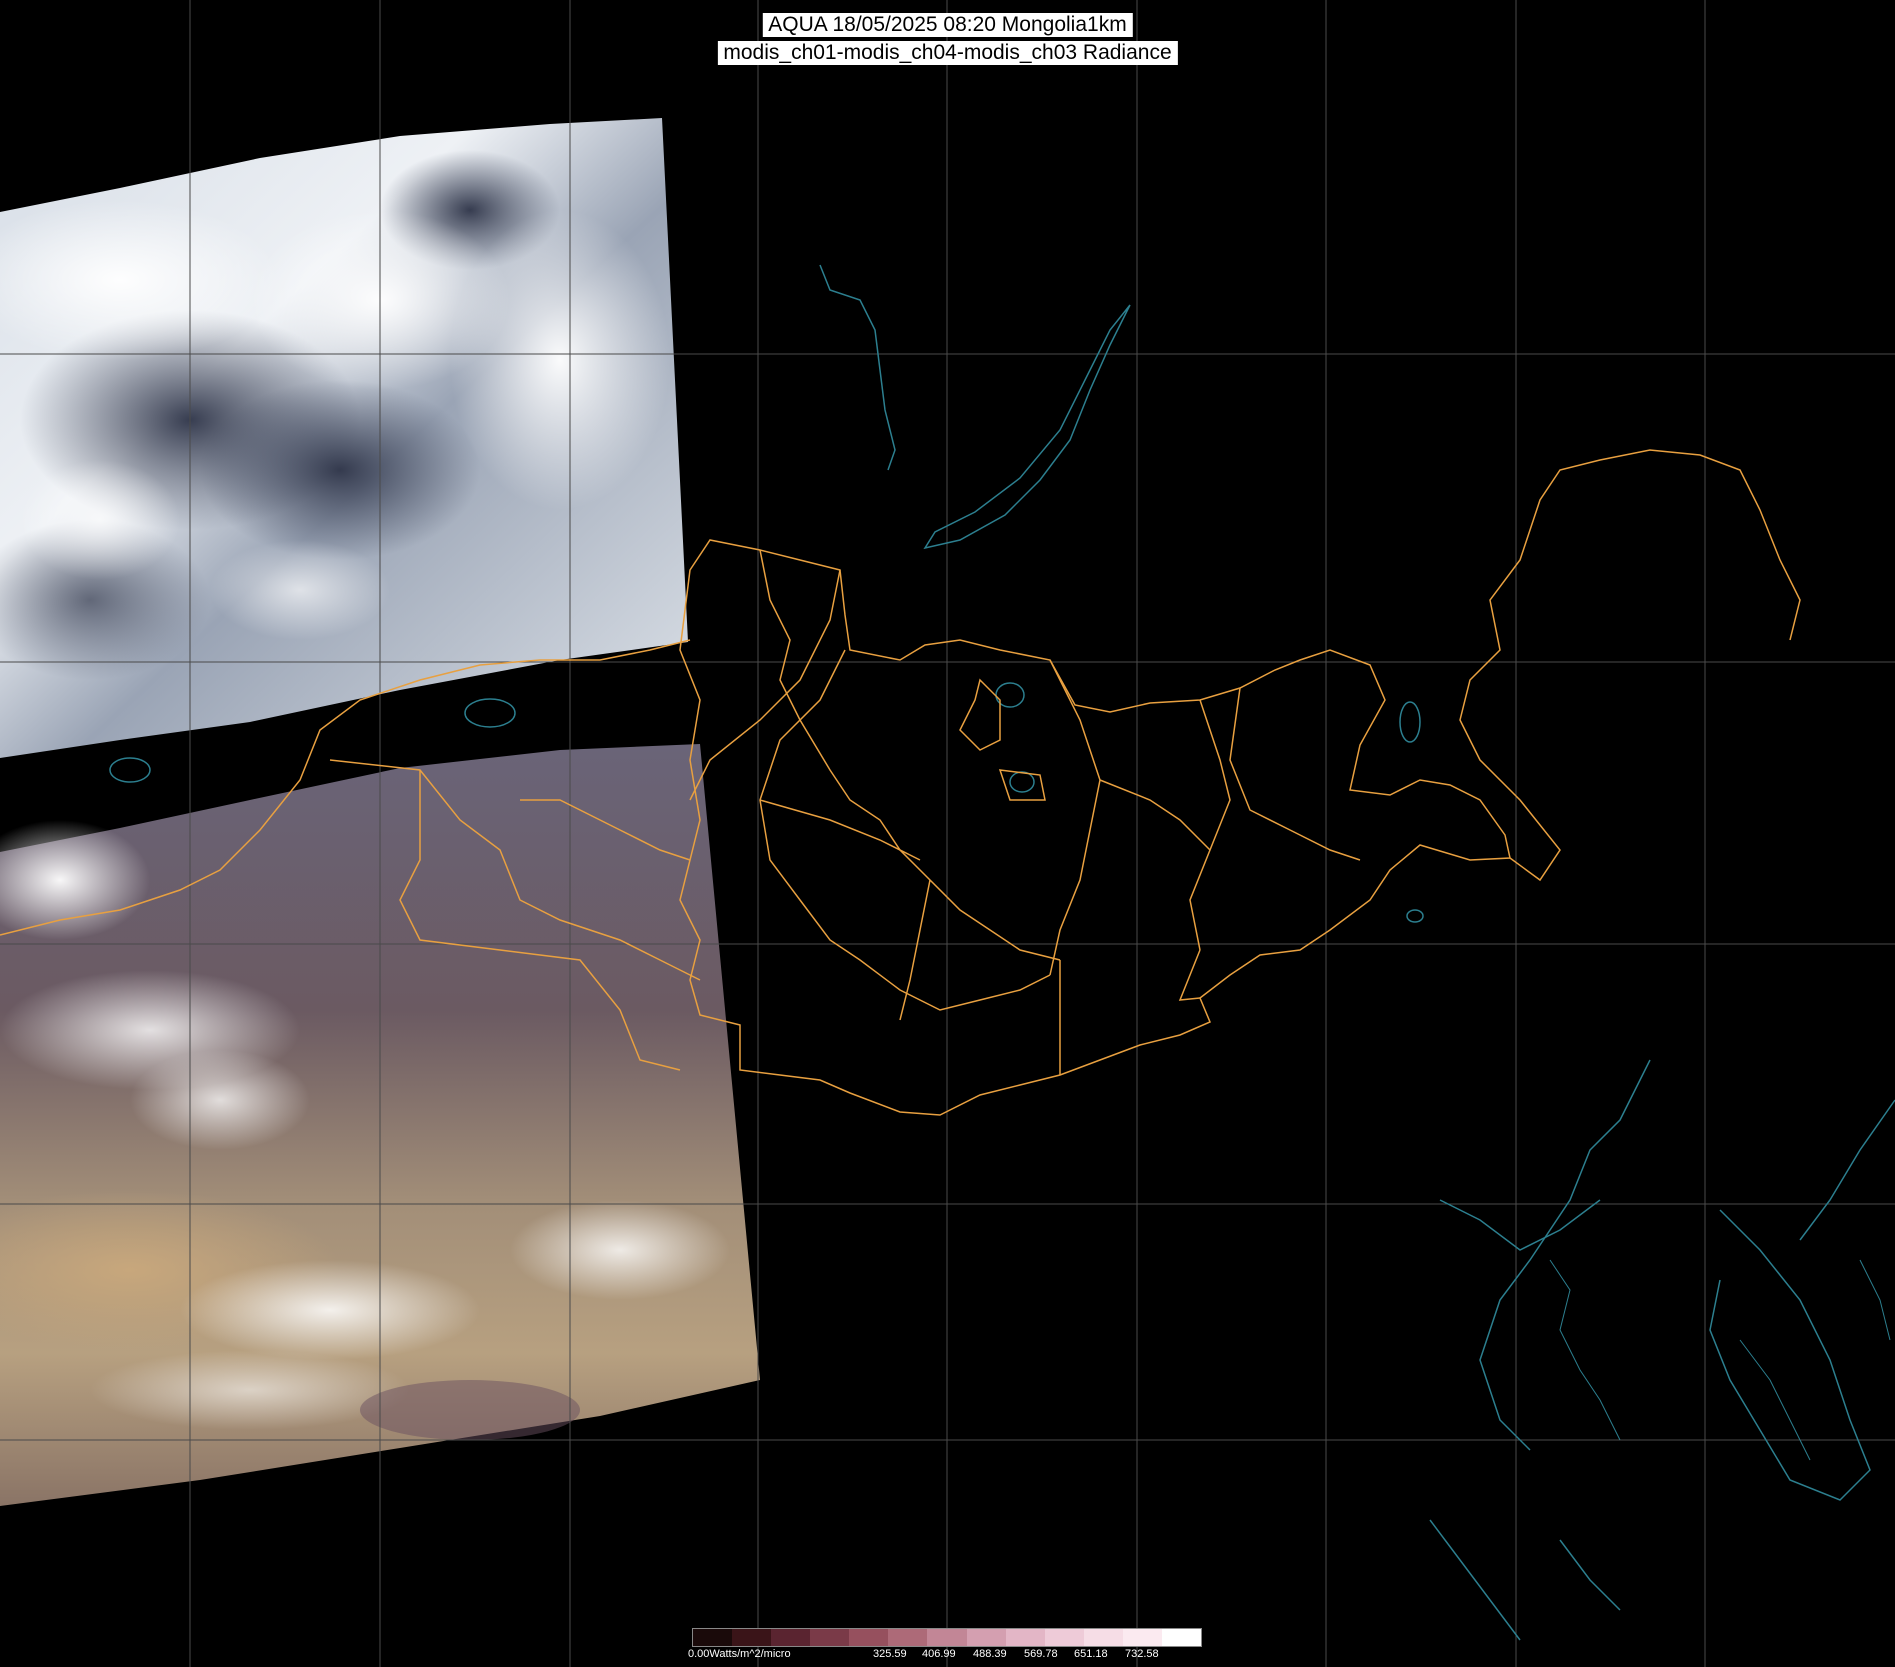  What do you see at coordinates (890, 1654) in the screenshot?
I see `colorbar-tick: 325.59` at bounding box center [890, 1654].